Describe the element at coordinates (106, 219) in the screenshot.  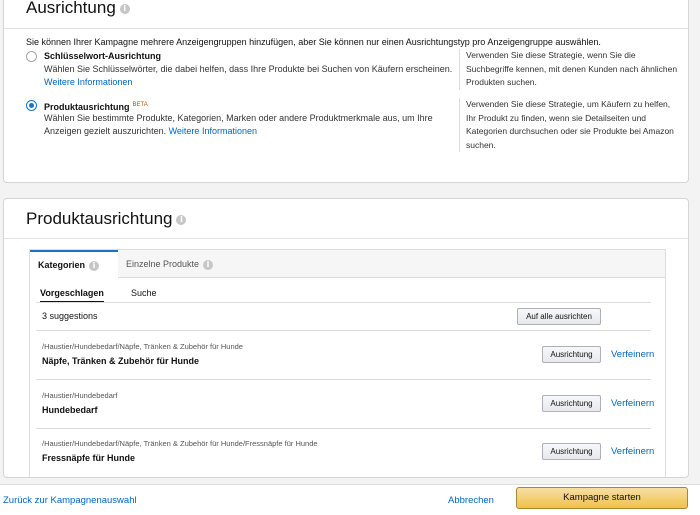
I see `product-targeting-title: Produktausrichtung i` at that location.